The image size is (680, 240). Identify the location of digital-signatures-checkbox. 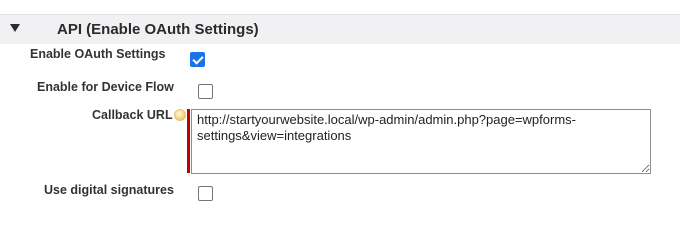
(205, 193).